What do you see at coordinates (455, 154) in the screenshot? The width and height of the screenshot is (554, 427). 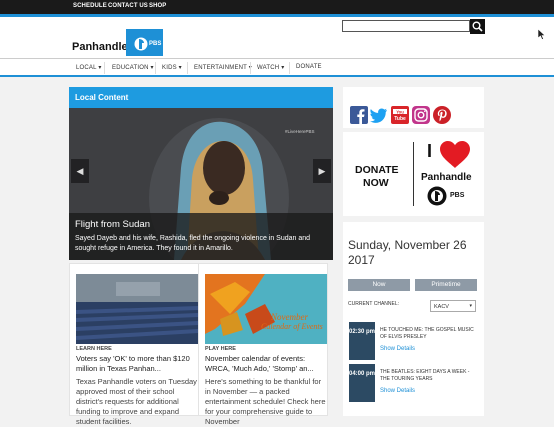 I see `heart-icon` at bounding box center [455, 154].